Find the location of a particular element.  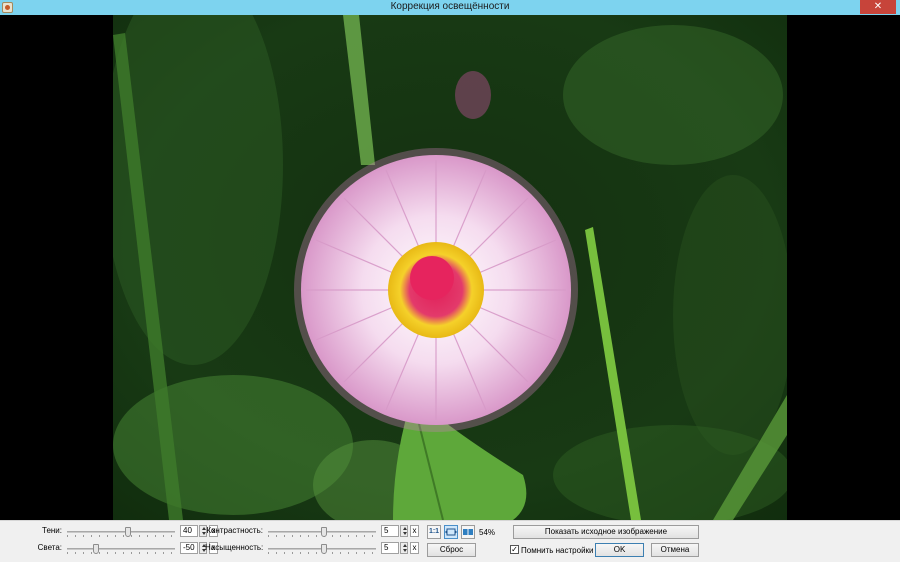

zoom-level: 54% is located at coordinates (487, 532).